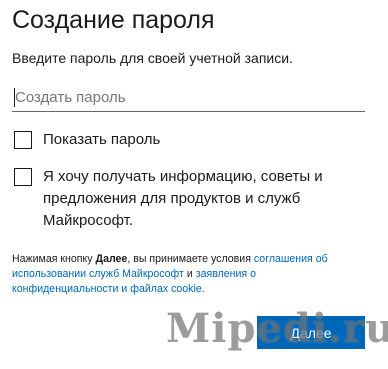 This screenshot has height=369, width=388. Describe the element at coordinates (203, 289) in the screenshot. I see `legal-suffix: .` at that location.